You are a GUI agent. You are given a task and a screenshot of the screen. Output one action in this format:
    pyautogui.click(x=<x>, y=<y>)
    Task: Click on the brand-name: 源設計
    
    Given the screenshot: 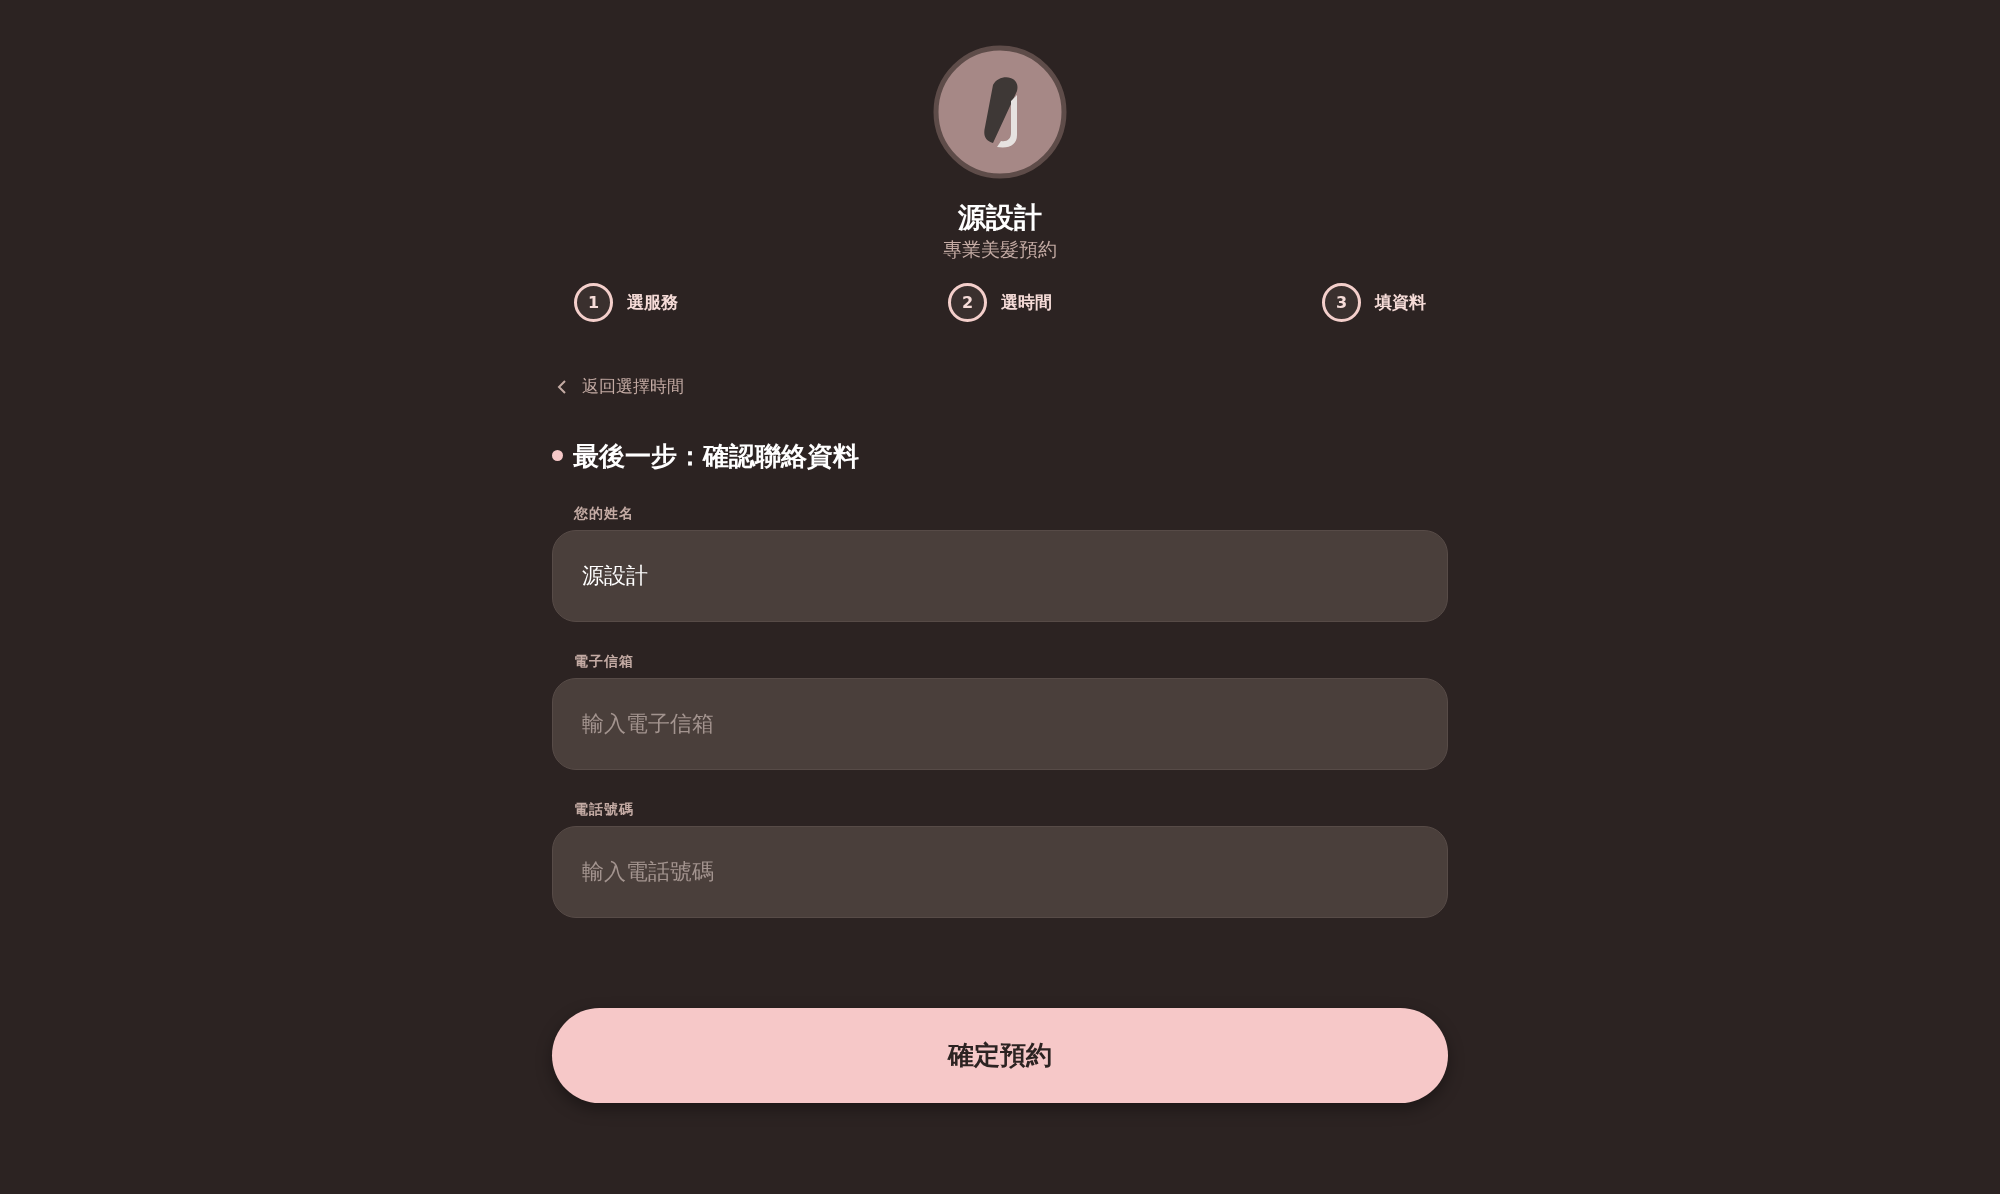 What is the action you would take?
    pyautogui.click(x=1000, y=218)
    